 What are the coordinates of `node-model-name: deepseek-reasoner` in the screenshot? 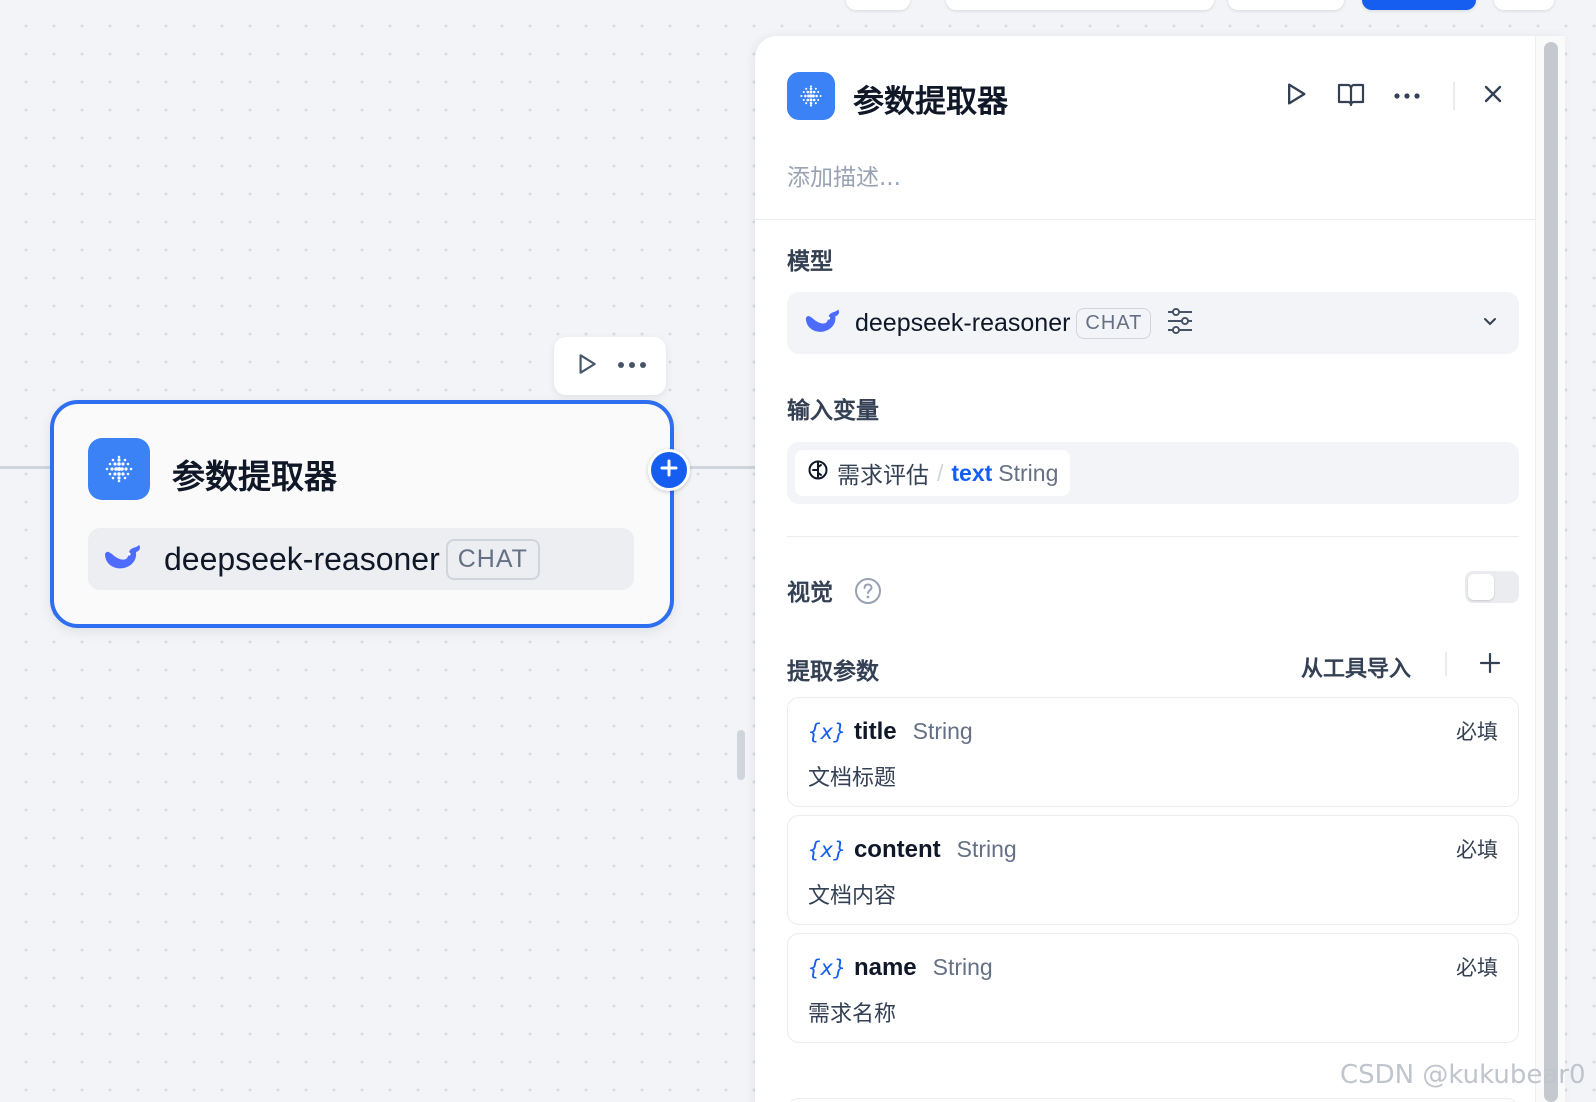 It's located at (302, 558).